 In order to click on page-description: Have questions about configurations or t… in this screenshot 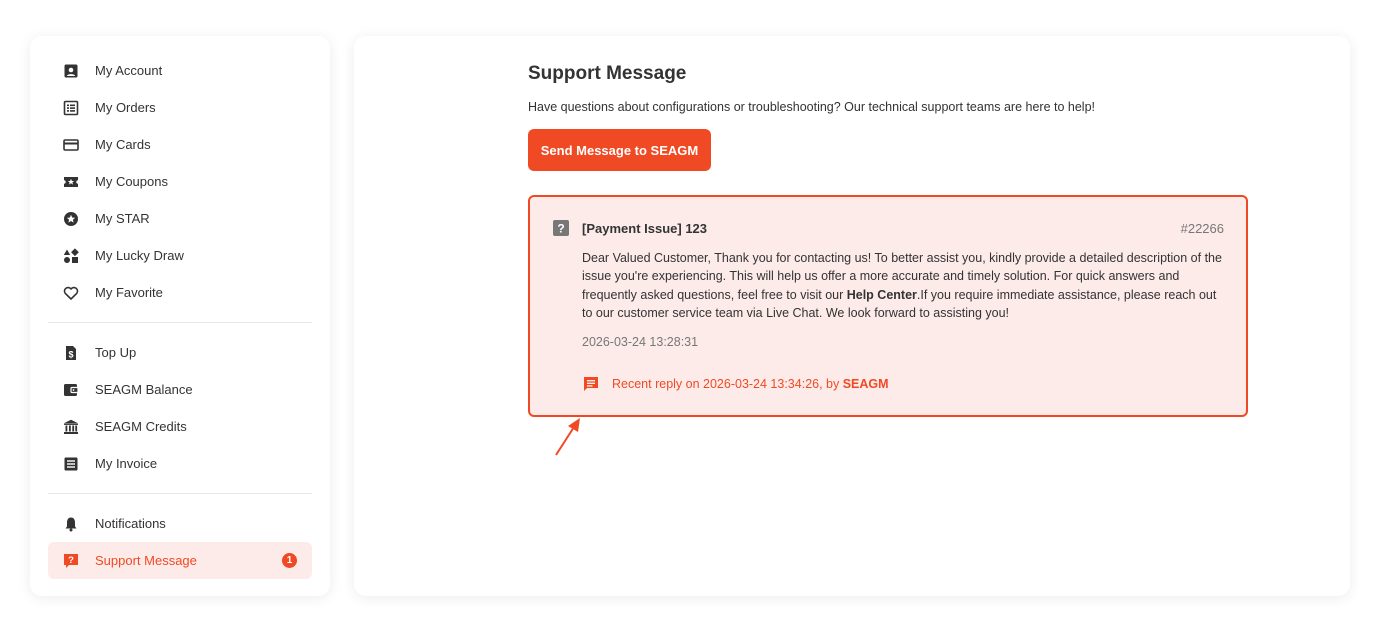, I will do `click(812, 107)`.